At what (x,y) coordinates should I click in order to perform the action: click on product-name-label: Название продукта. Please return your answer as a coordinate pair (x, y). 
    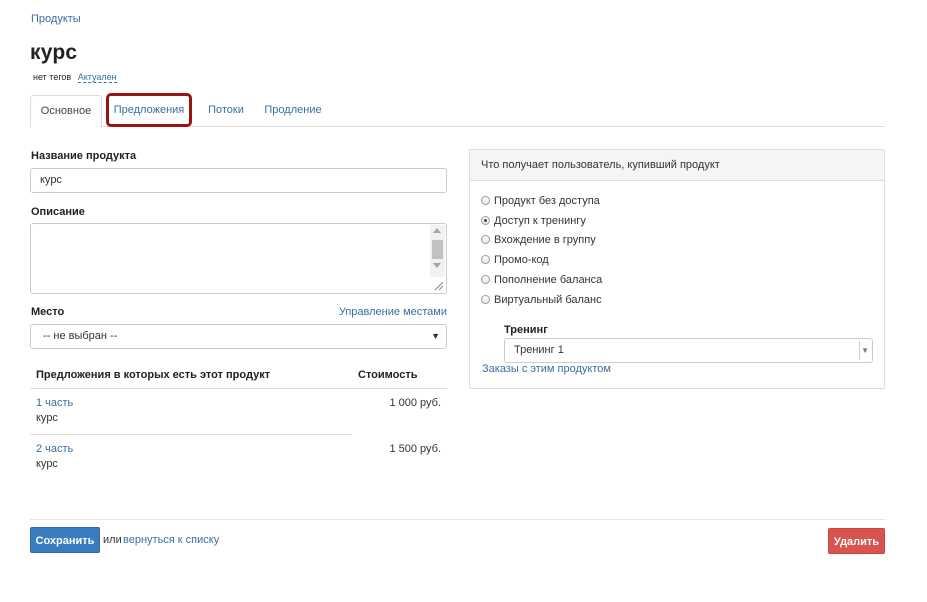
    Looking at the image, I should click on (84, 156).